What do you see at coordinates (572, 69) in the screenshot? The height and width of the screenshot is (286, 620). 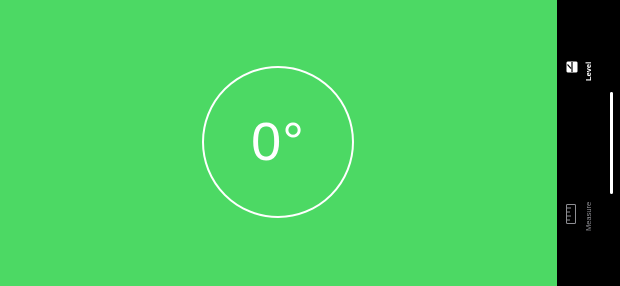 I see `level-icon` at bounding box center [572, 69].